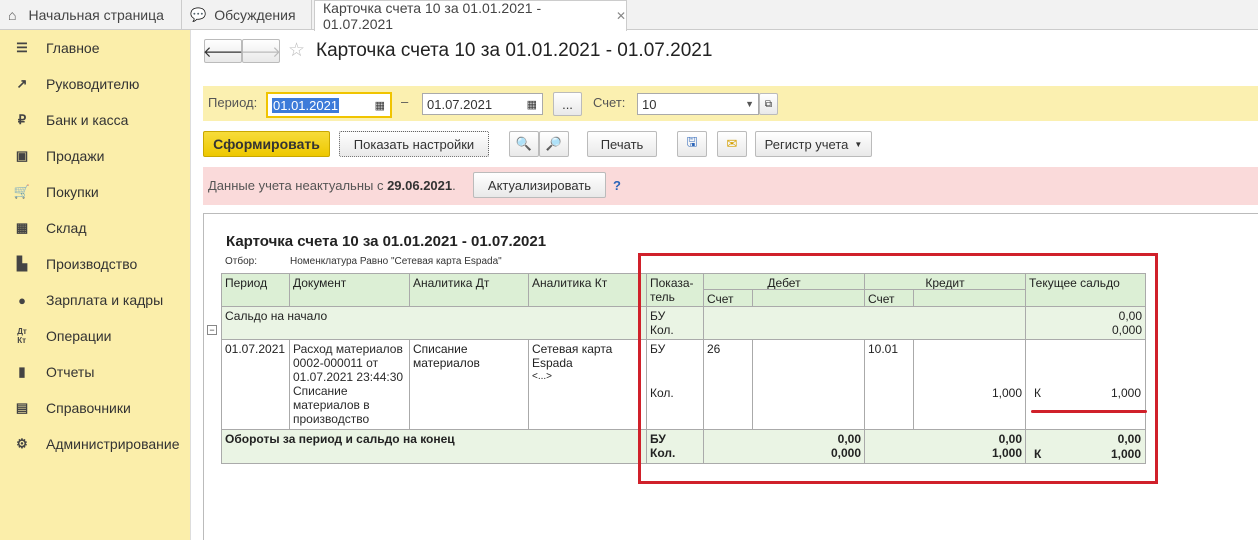  What do you see at coordinates (212, 330) in the screenshot?
I see `collapse-toggle: −` at bounding box center [212, 330].